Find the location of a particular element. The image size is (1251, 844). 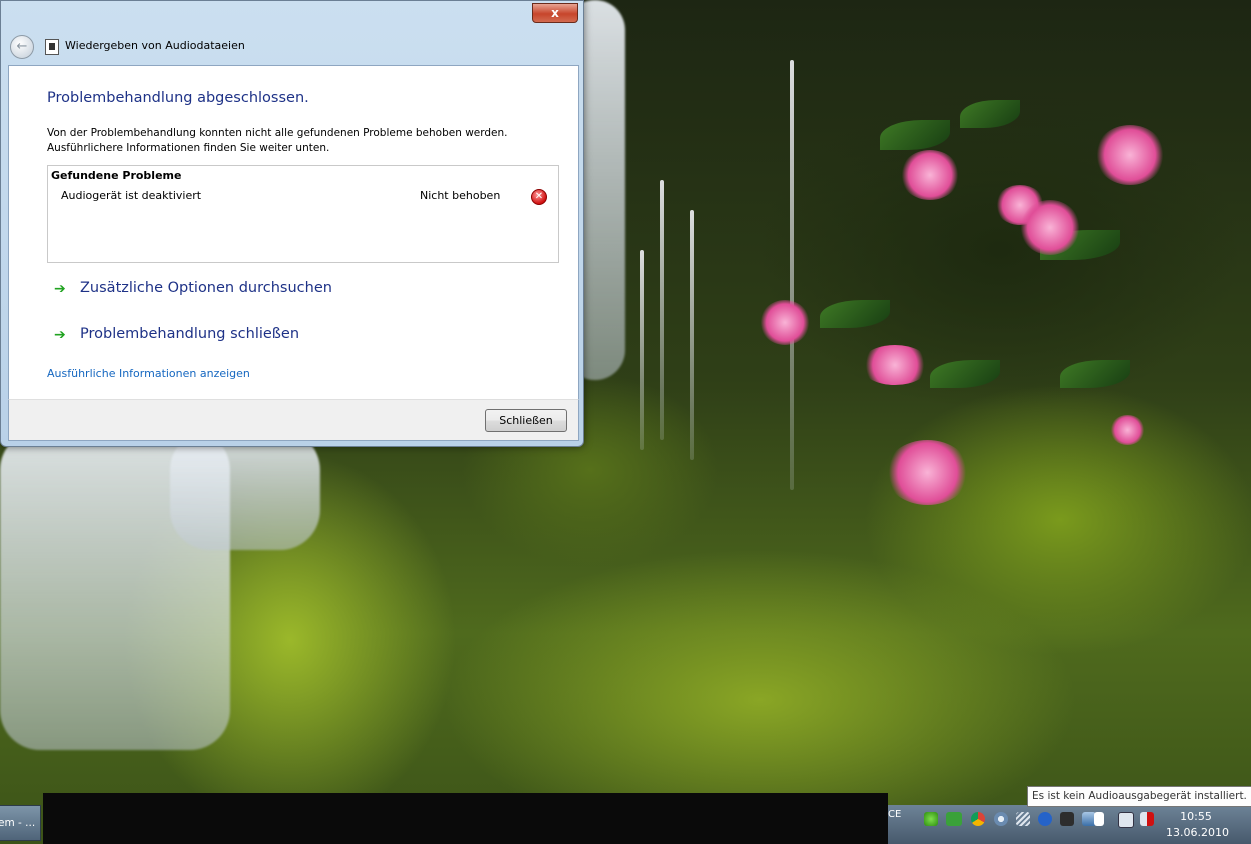

clock-date: 13.06.2010 is located at coordinates (1197, 832).